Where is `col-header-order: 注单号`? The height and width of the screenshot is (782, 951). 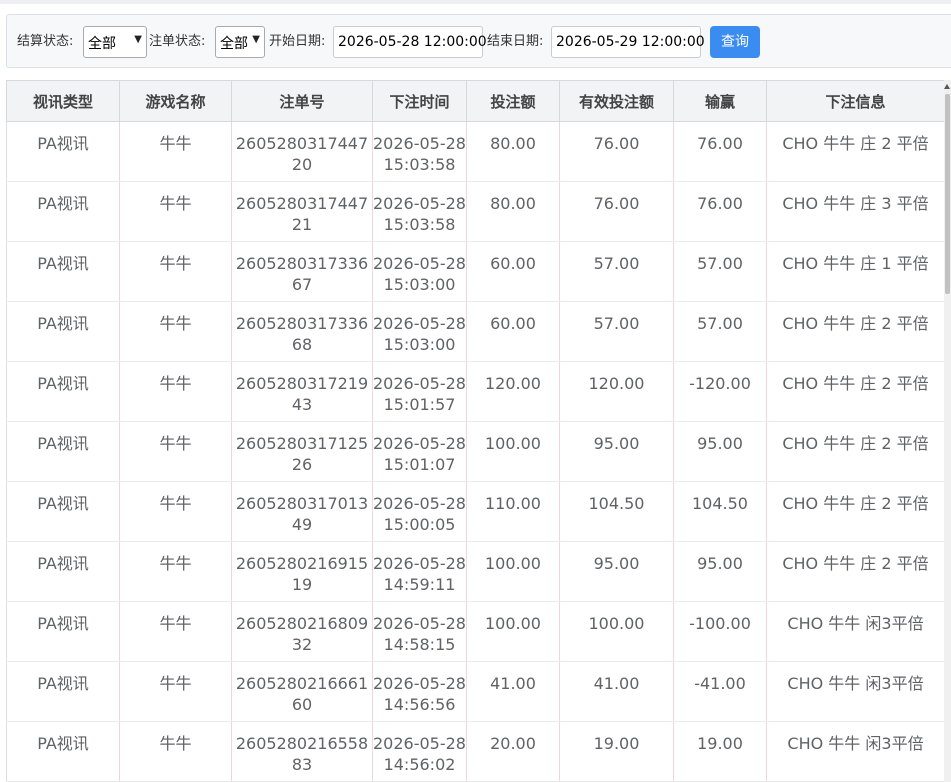
col-header-order: 注单号 is located at coordinates (302, 101).